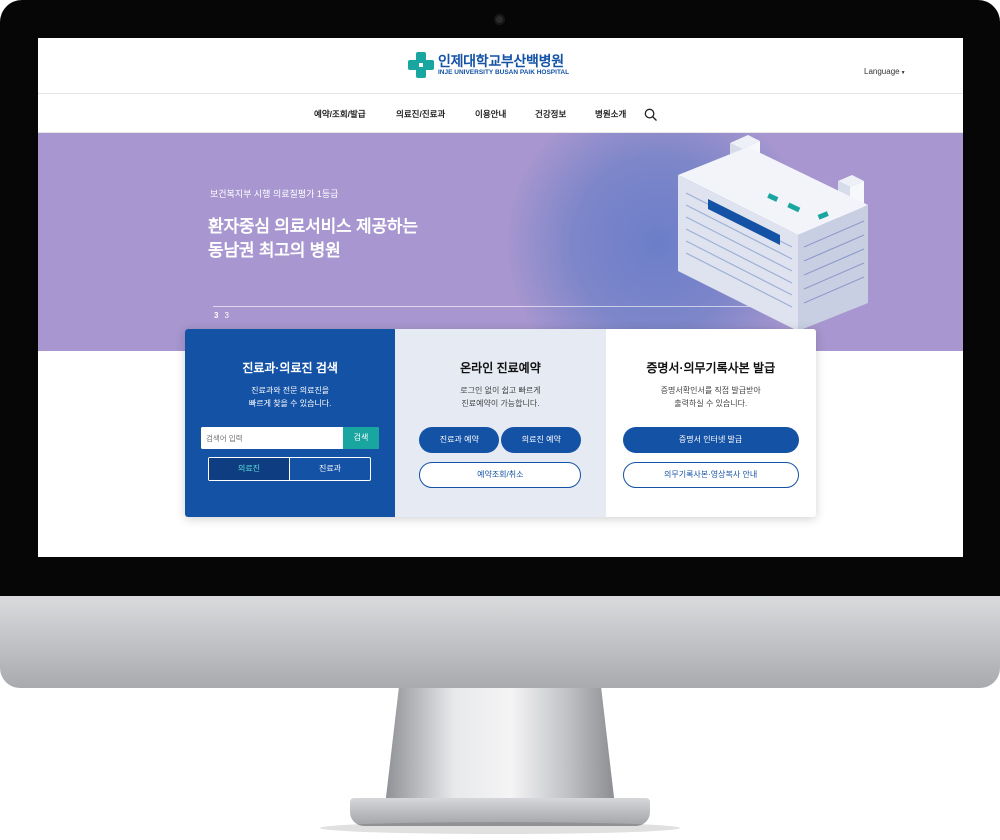 Image resolution: width=1000 pixels, height=840 pixels. I want to click on search-desc-line-2: 빠르게 찾을 수 있습니다., so click(290, 403).